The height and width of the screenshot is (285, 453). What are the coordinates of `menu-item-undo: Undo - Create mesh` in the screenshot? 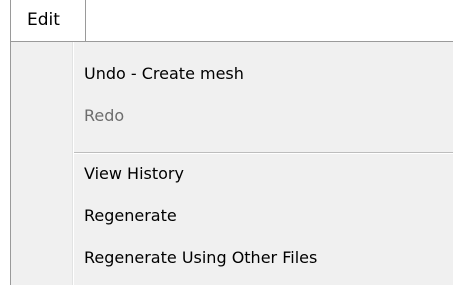 It's located at (164, 73).